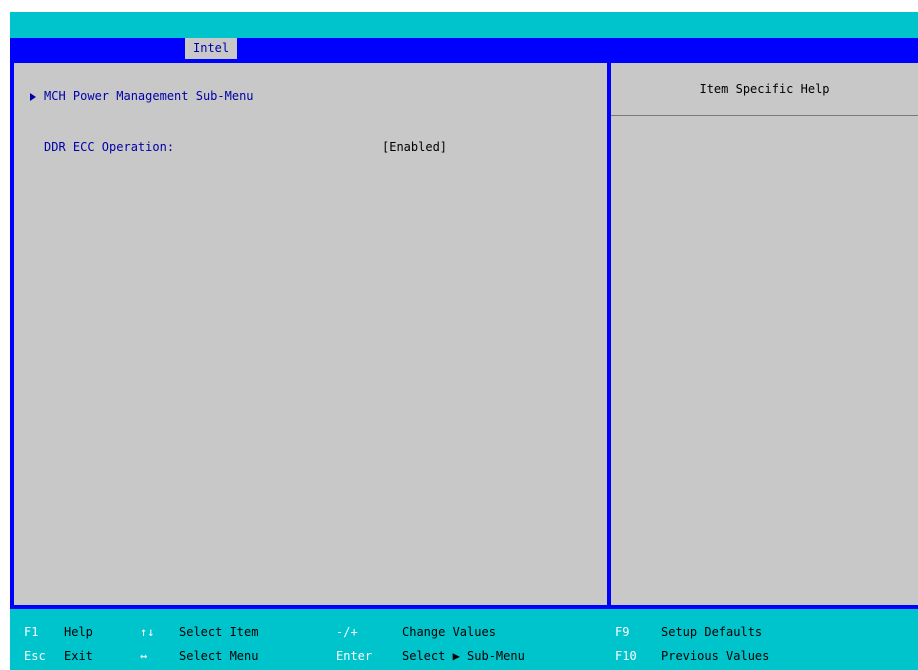 This screenshot has width=918, height=670. What do you see at coordinates (347, 632) in the screenshot?
I see `key-minus-plus: -/+` at bounding box center [347, 632].